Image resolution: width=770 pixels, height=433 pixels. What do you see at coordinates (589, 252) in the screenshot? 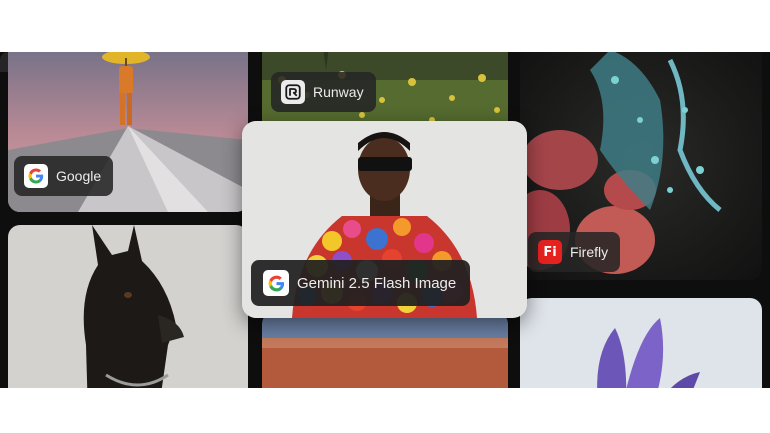
I see `model-chip-label: Firefly` at bounding box center [589, 252].